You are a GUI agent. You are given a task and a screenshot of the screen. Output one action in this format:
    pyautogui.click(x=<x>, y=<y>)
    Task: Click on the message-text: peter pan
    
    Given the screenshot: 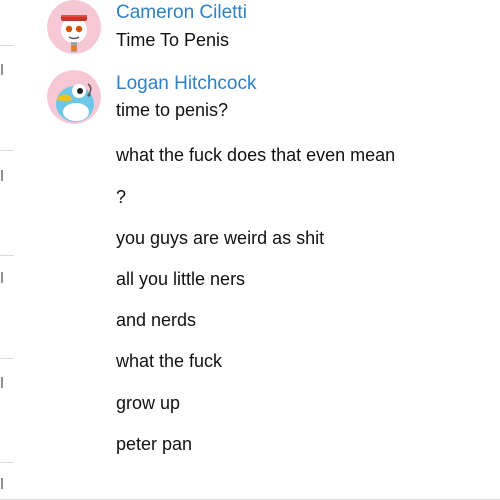 What is the action you would take?
    pyautogui.click(x=154, y=444)
    